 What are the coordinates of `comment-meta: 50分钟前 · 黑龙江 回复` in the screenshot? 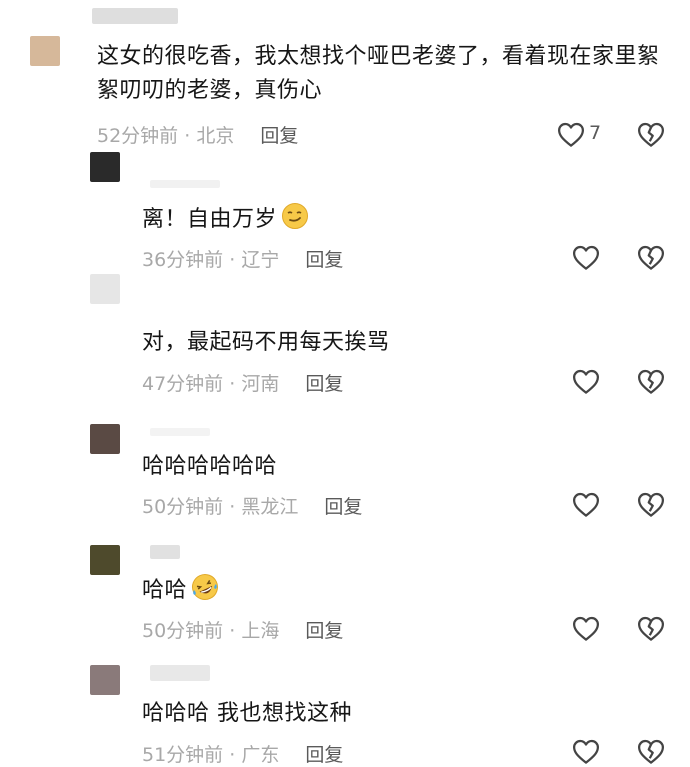 It's located at (252, 507).